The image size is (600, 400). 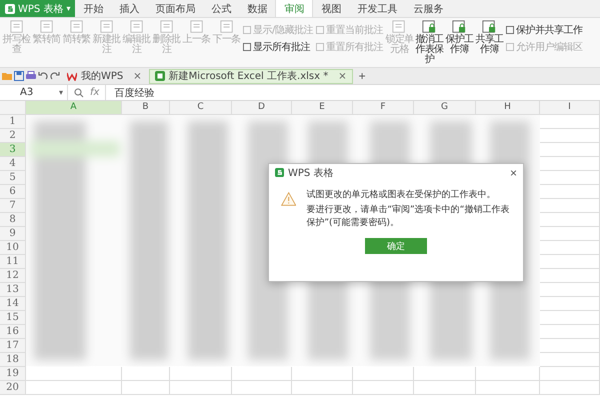 What do you see at coordinates (146, 108) in the screenshot?
I see `column-header: B` at bounding box center [146, 108].